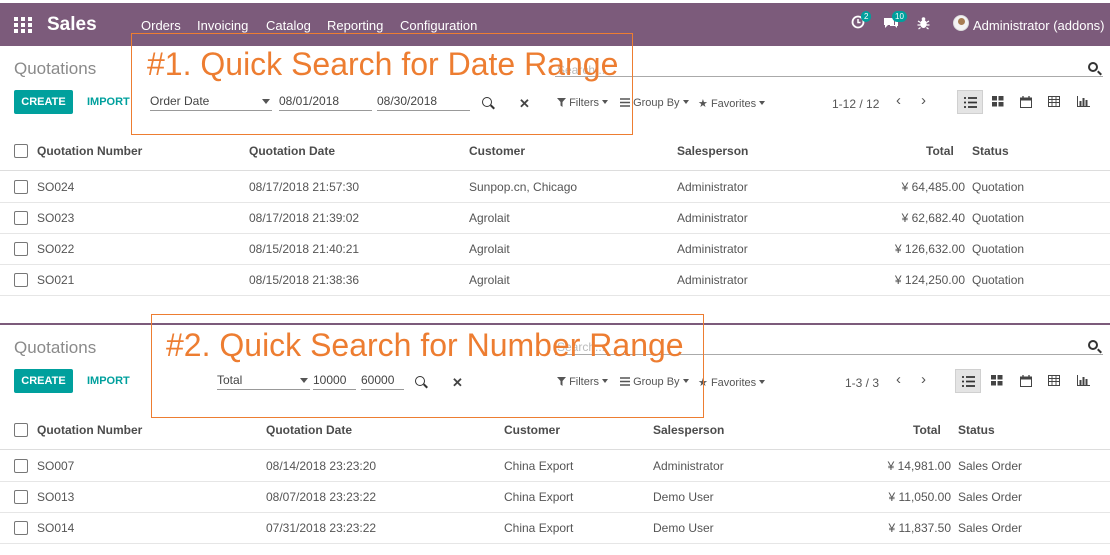 This screenshot has height=555, width=1110. I want to click on cell-customer: Sunpop.cn, Chicago, so click(523, 187).